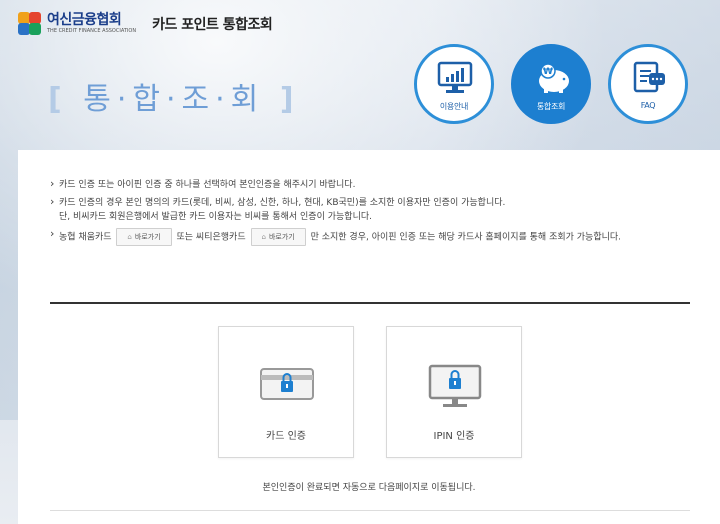 This screenshot has height=524, width=720. What do you see at coordinates (30, 24) in the screenshot?
I see `logo-icon` at bounding box center [30, 24].